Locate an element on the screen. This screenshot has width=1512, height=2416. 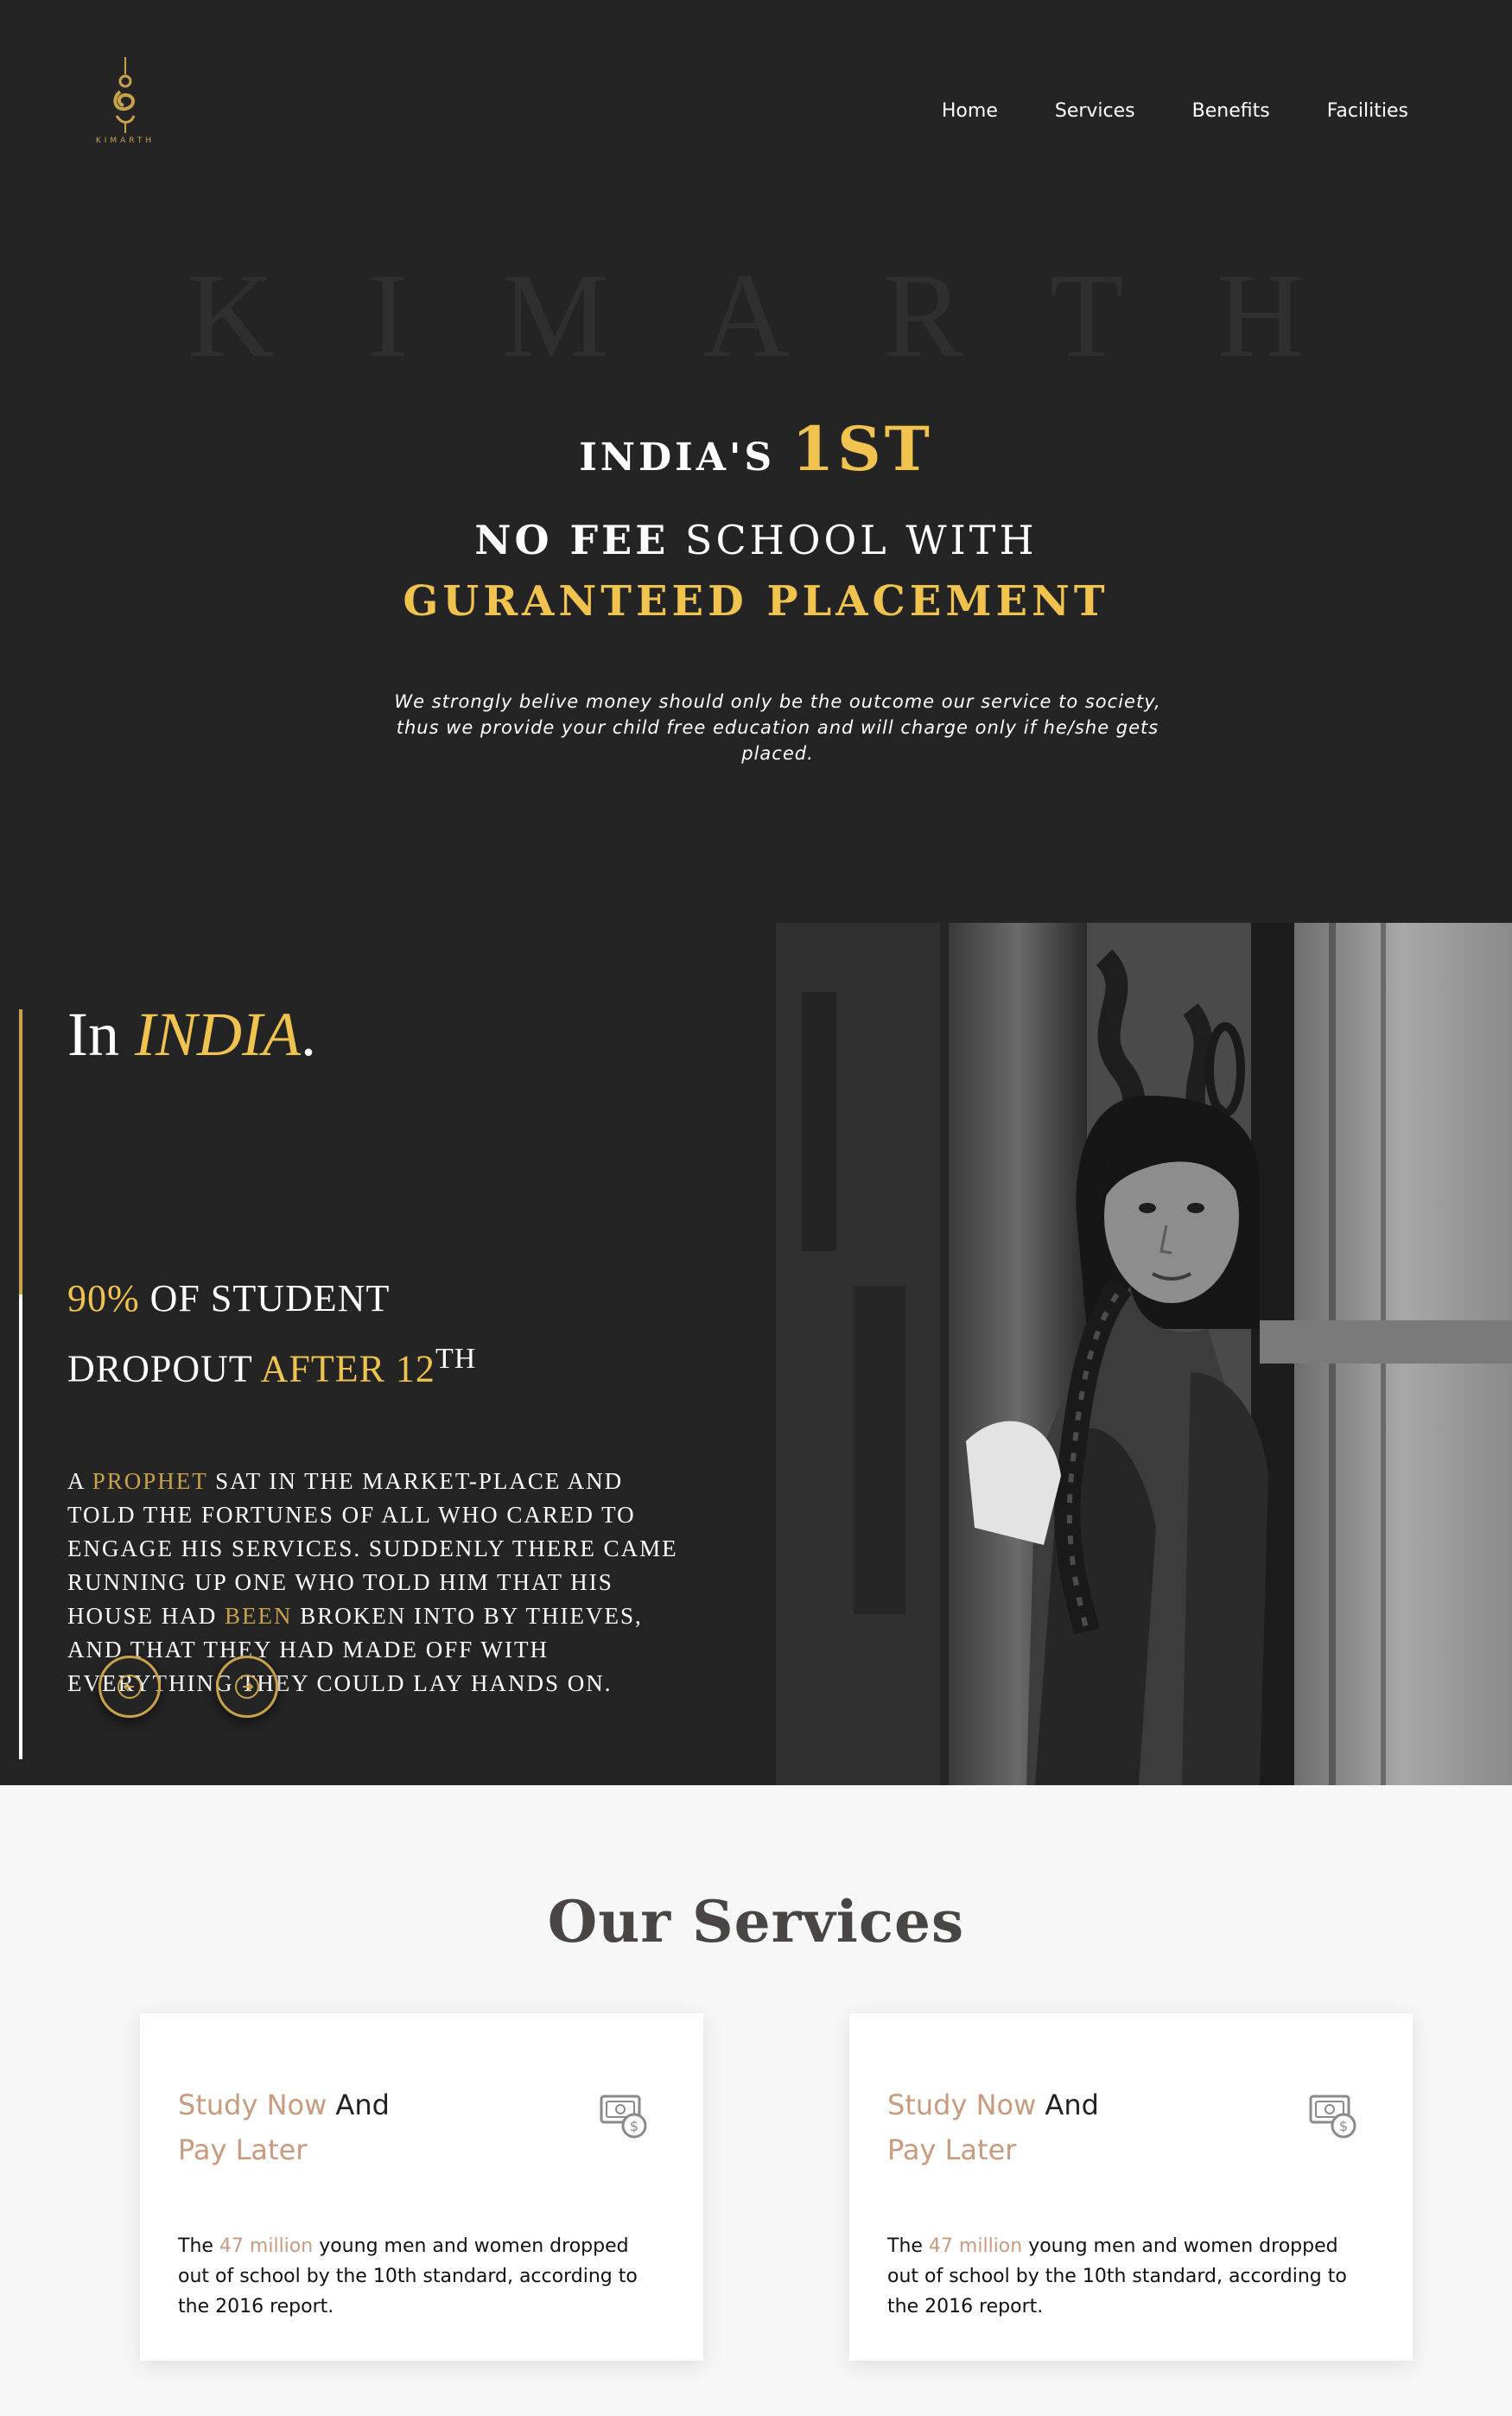
hero-line1-prefix: INDIA'S is located at coordinates (685, 458).